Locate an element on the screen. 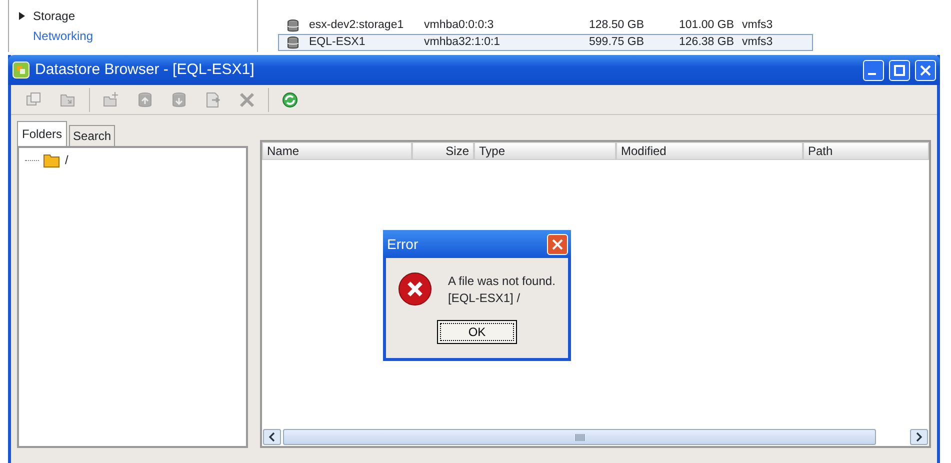  dialog-title: Error is located at coordinates (402, 244).